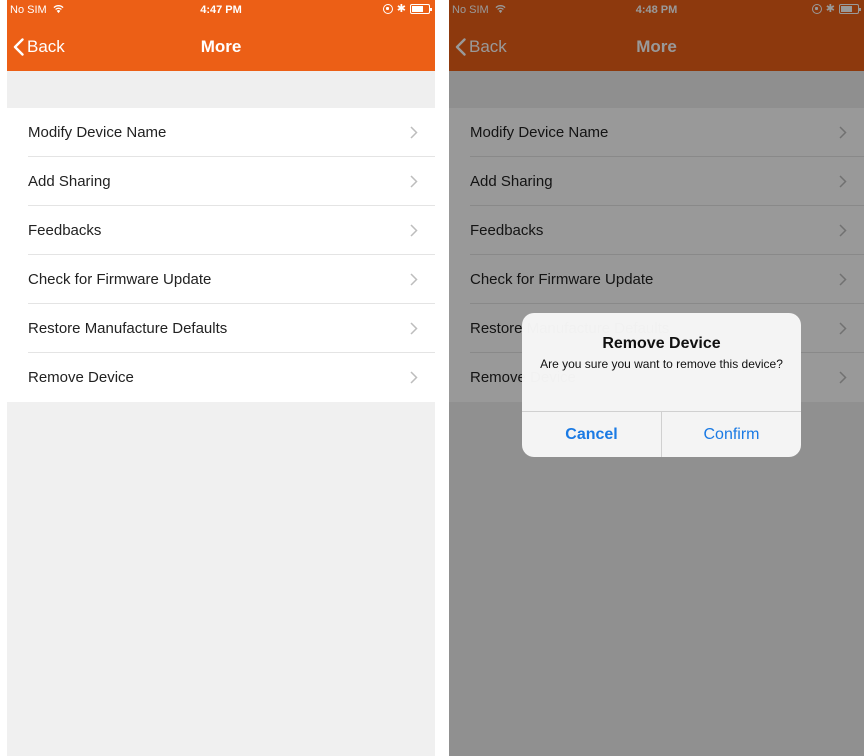 The image size is (864, 756). I want to click on section-spacer, so click(221, 89).